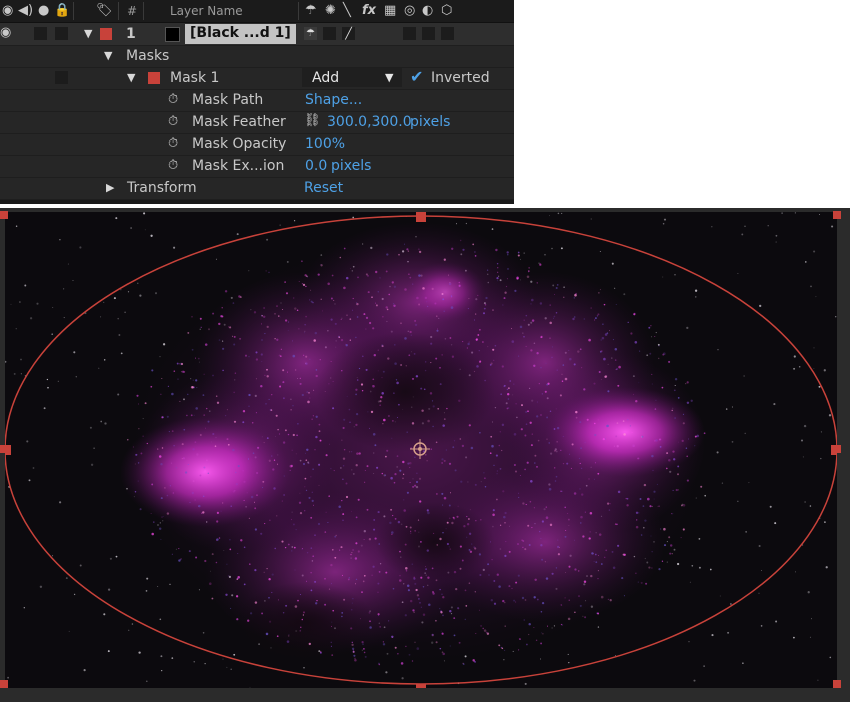 The image size is (850, 702). I want to click on mask1-color-swatch, so click(154, 78).